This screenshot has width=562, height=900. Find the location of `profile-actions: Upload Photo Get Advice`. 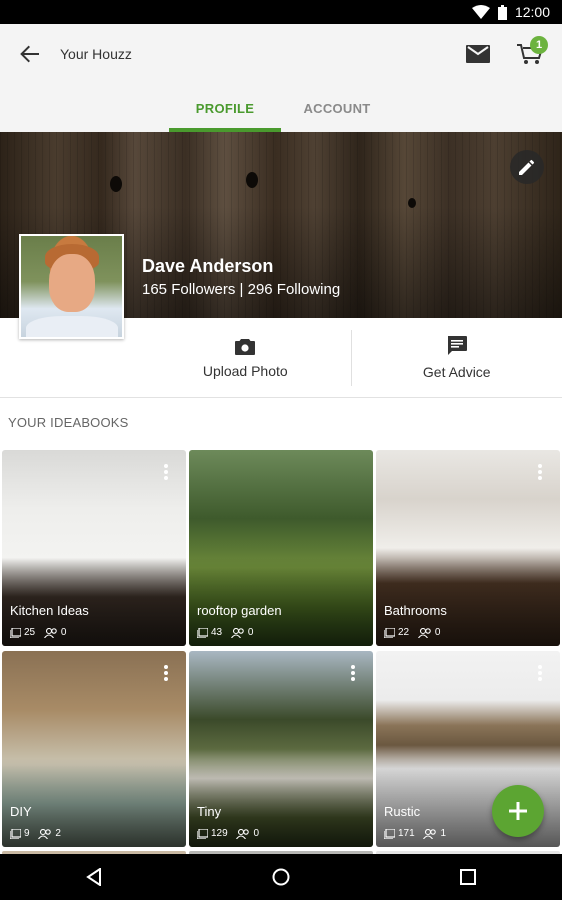

profile-actions: Upload Photo Get Advice is located at coordinates (351, 358).